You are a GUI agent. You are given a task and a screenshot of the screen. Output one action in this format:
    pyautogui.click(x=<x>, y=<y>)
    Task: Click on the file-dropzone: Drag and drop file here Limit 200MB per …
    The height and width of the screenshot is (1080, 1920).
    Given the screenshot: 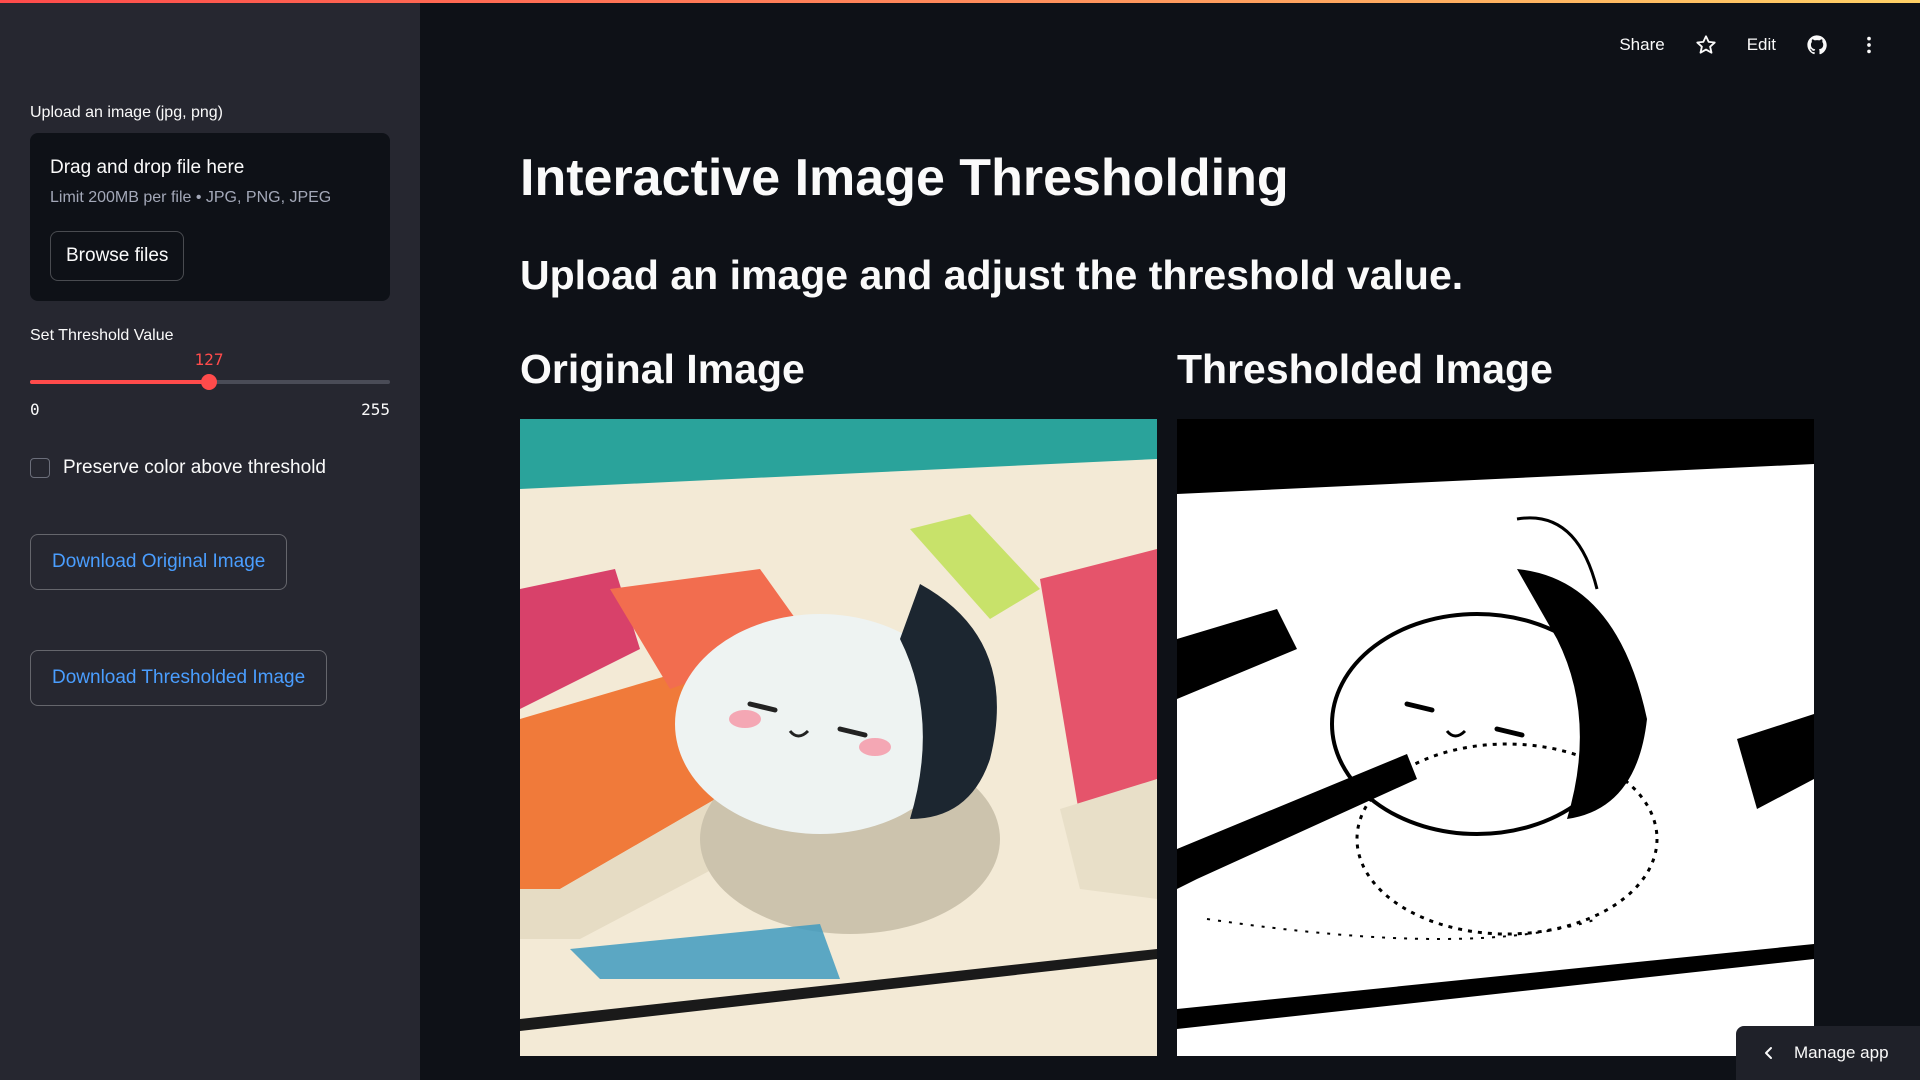 What is the action you would take?
    pyautogui.click(x=210, y=217)
    